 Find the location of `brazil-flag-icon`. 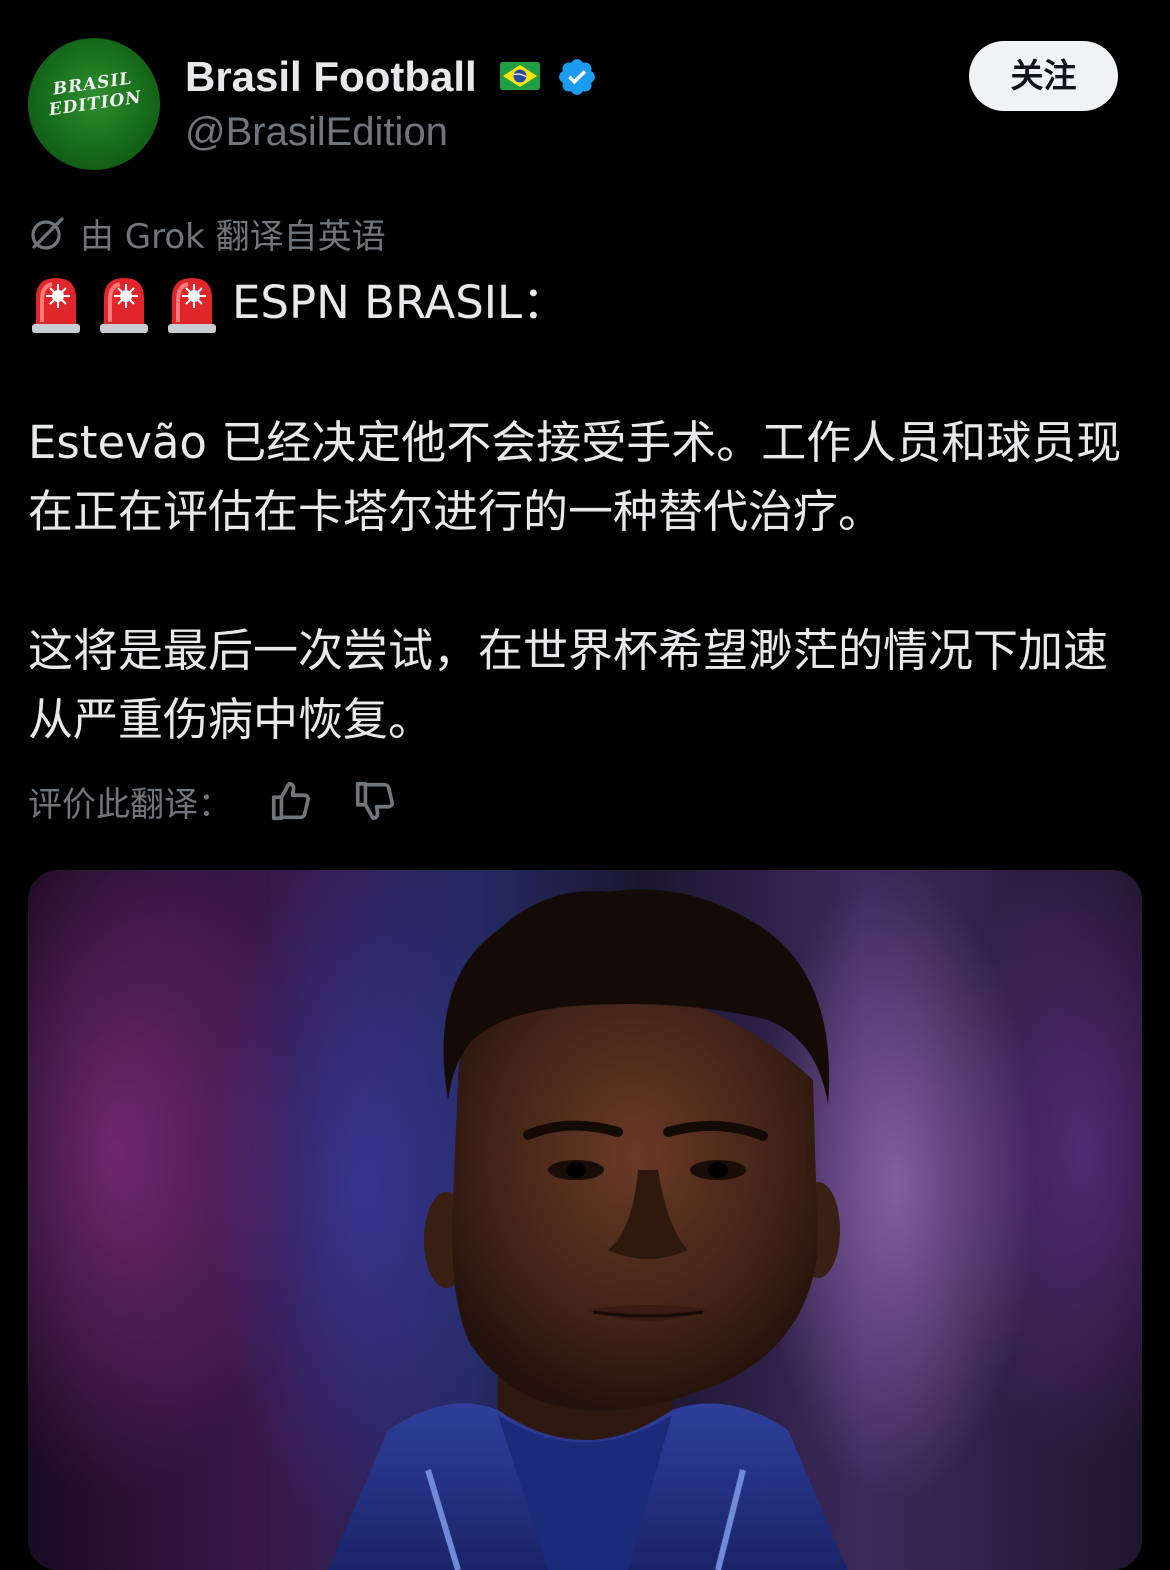

brazil-flag-icon is located at coordinates (520, 76).